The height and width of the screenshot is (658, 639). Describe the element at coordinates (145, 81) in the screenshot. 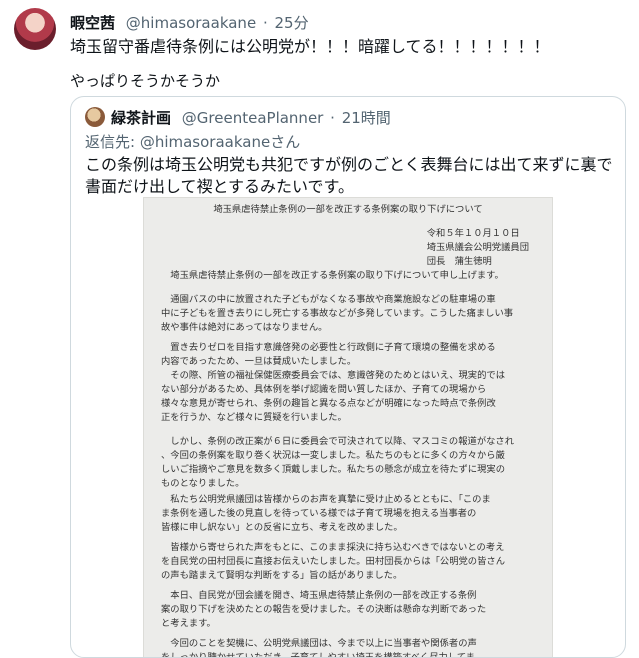

I see `tweet-text-line2: やっぱりそうかそうか` at that location.